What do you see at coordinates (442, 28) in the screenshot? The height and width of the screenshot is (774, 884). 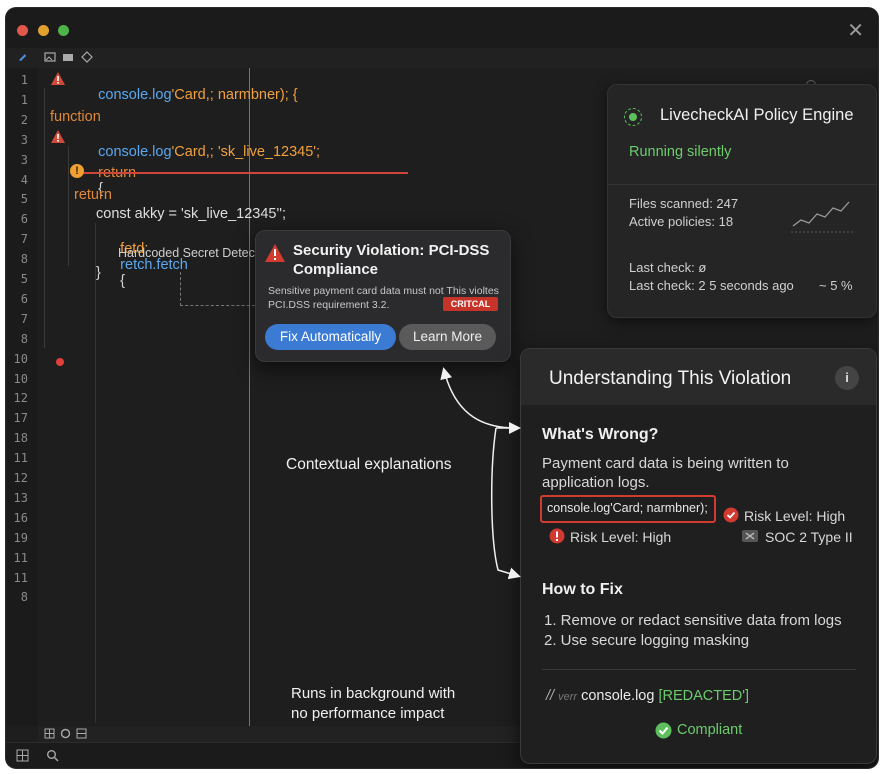 I see `title-bar: ✕` at bounding box center [442, 28].